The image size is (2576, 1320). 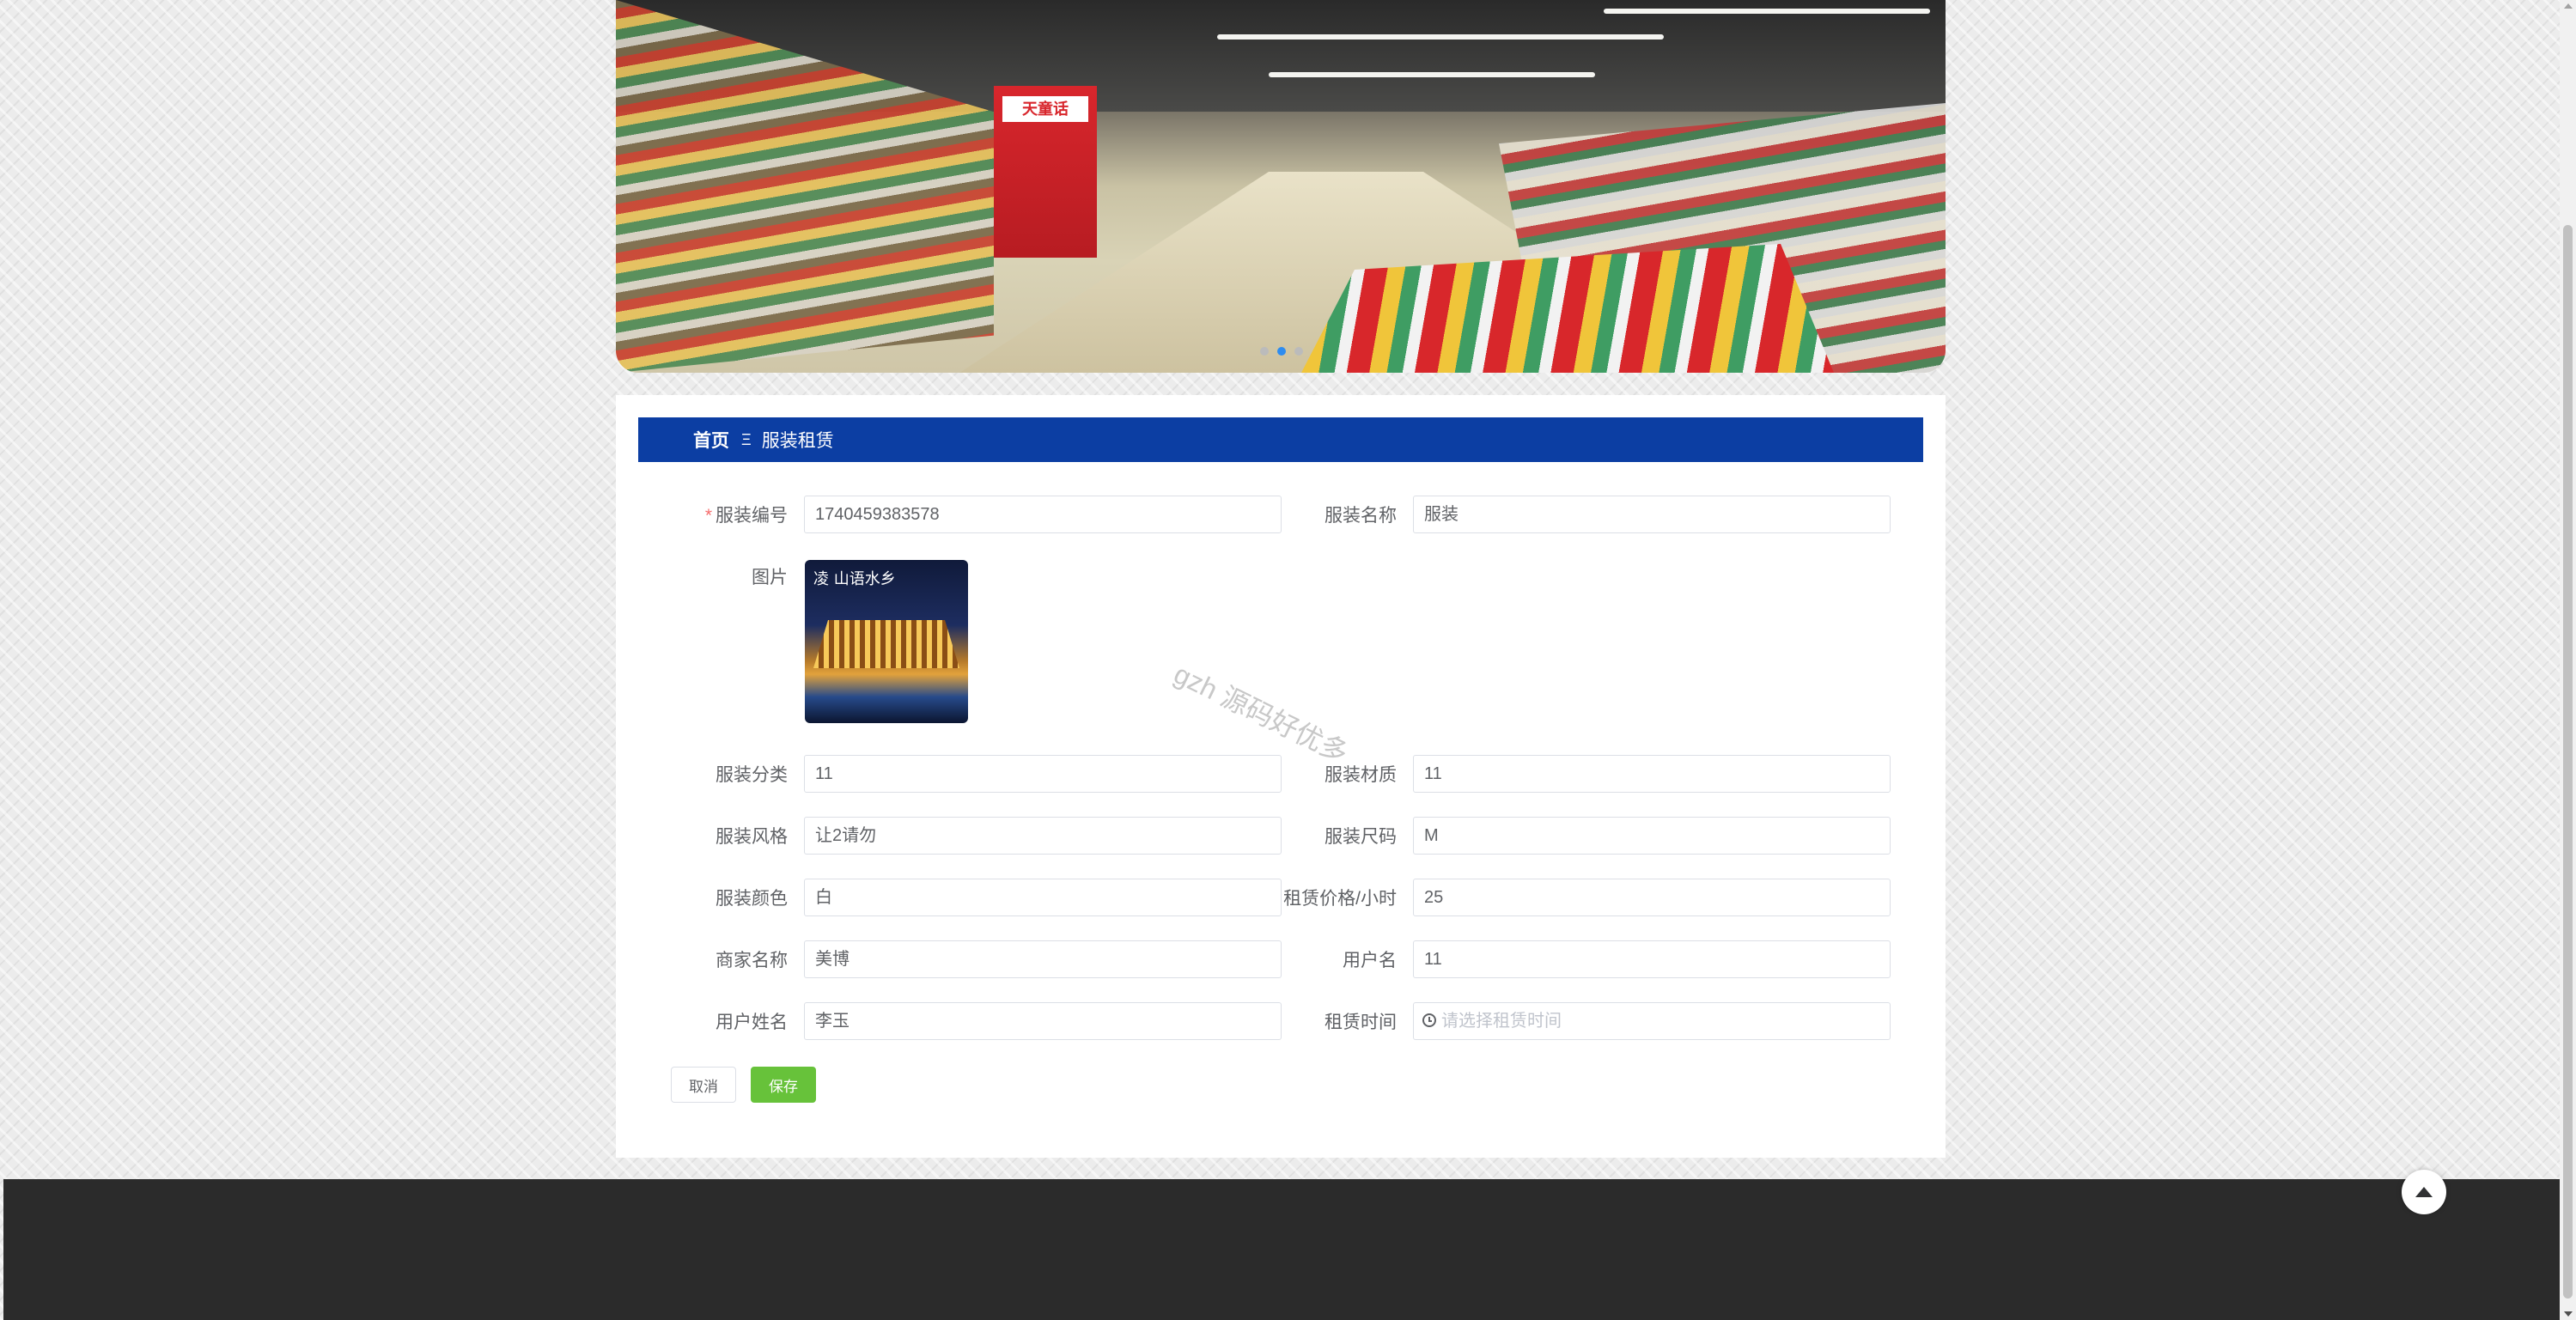 I want to click on clock-icon, so click(x=1429, y=1020).